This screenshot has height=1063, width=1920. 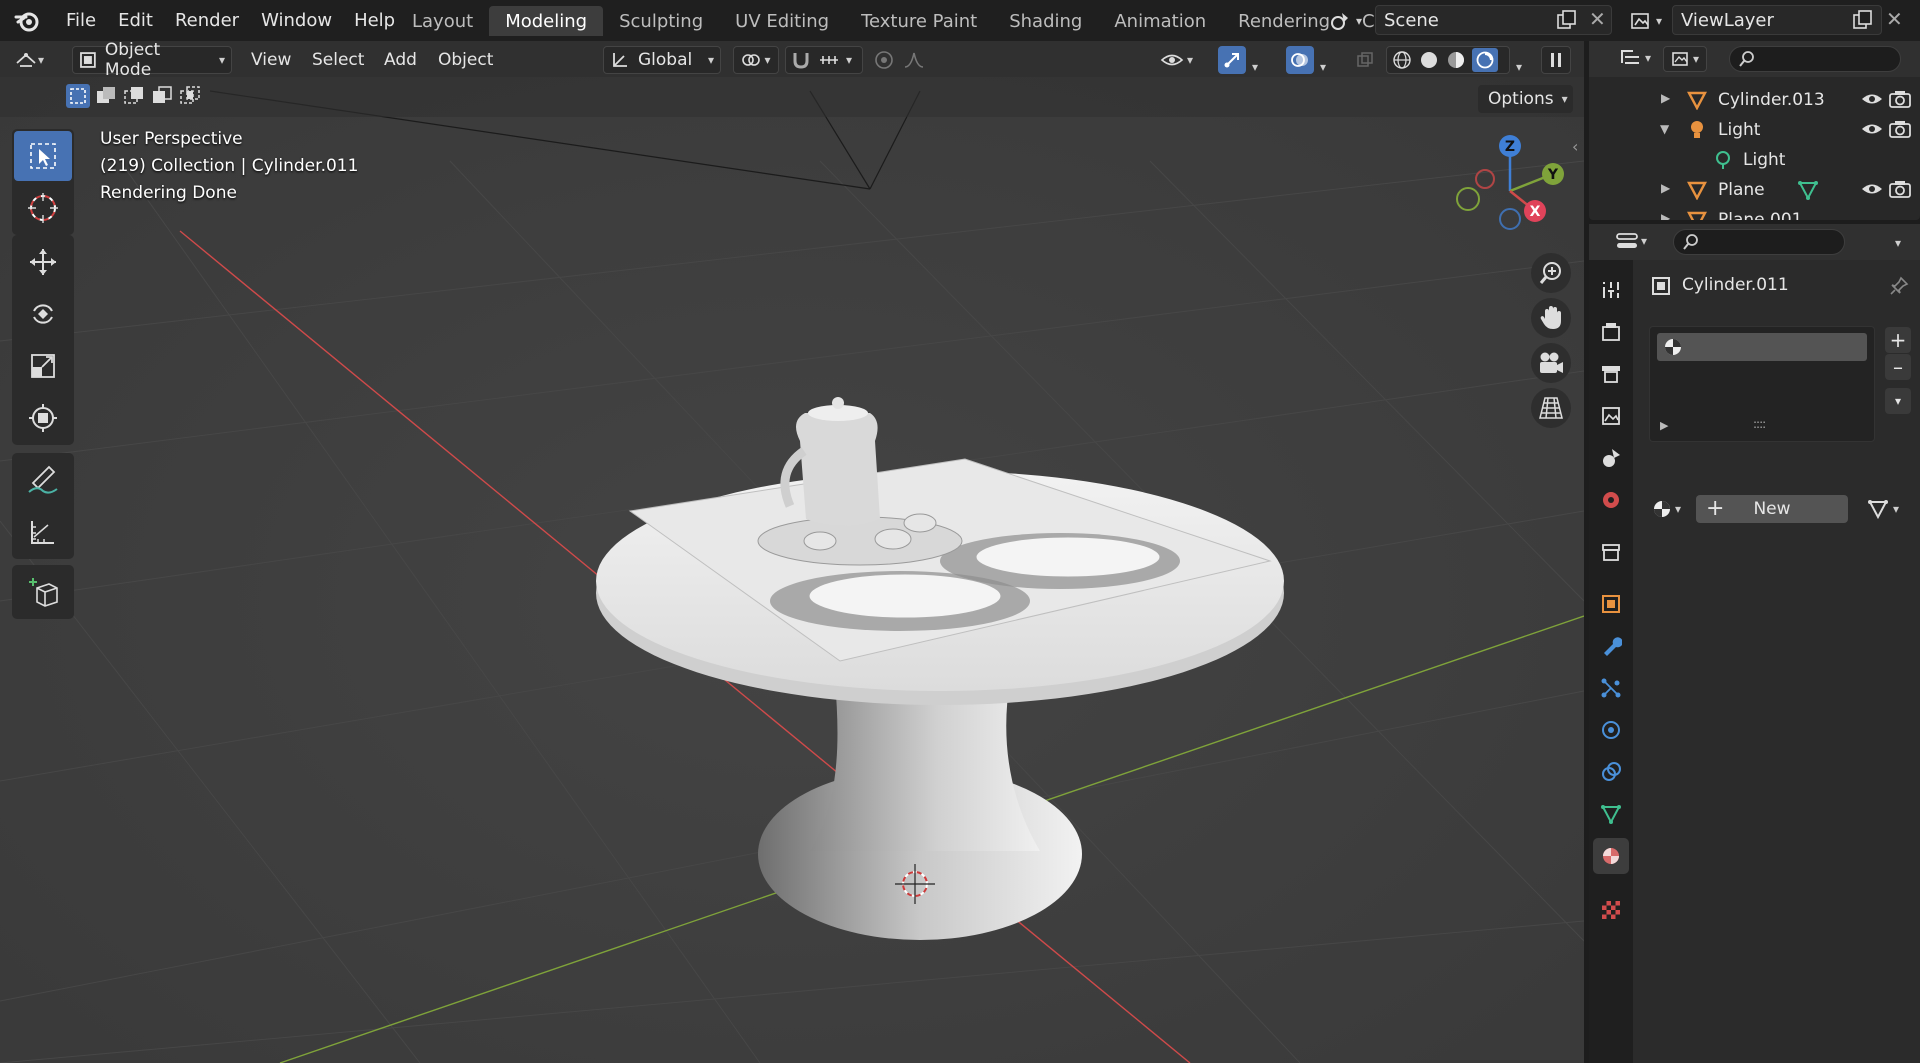 I want to click on gizmo-toggle-button, so click(x=1232, y=60).